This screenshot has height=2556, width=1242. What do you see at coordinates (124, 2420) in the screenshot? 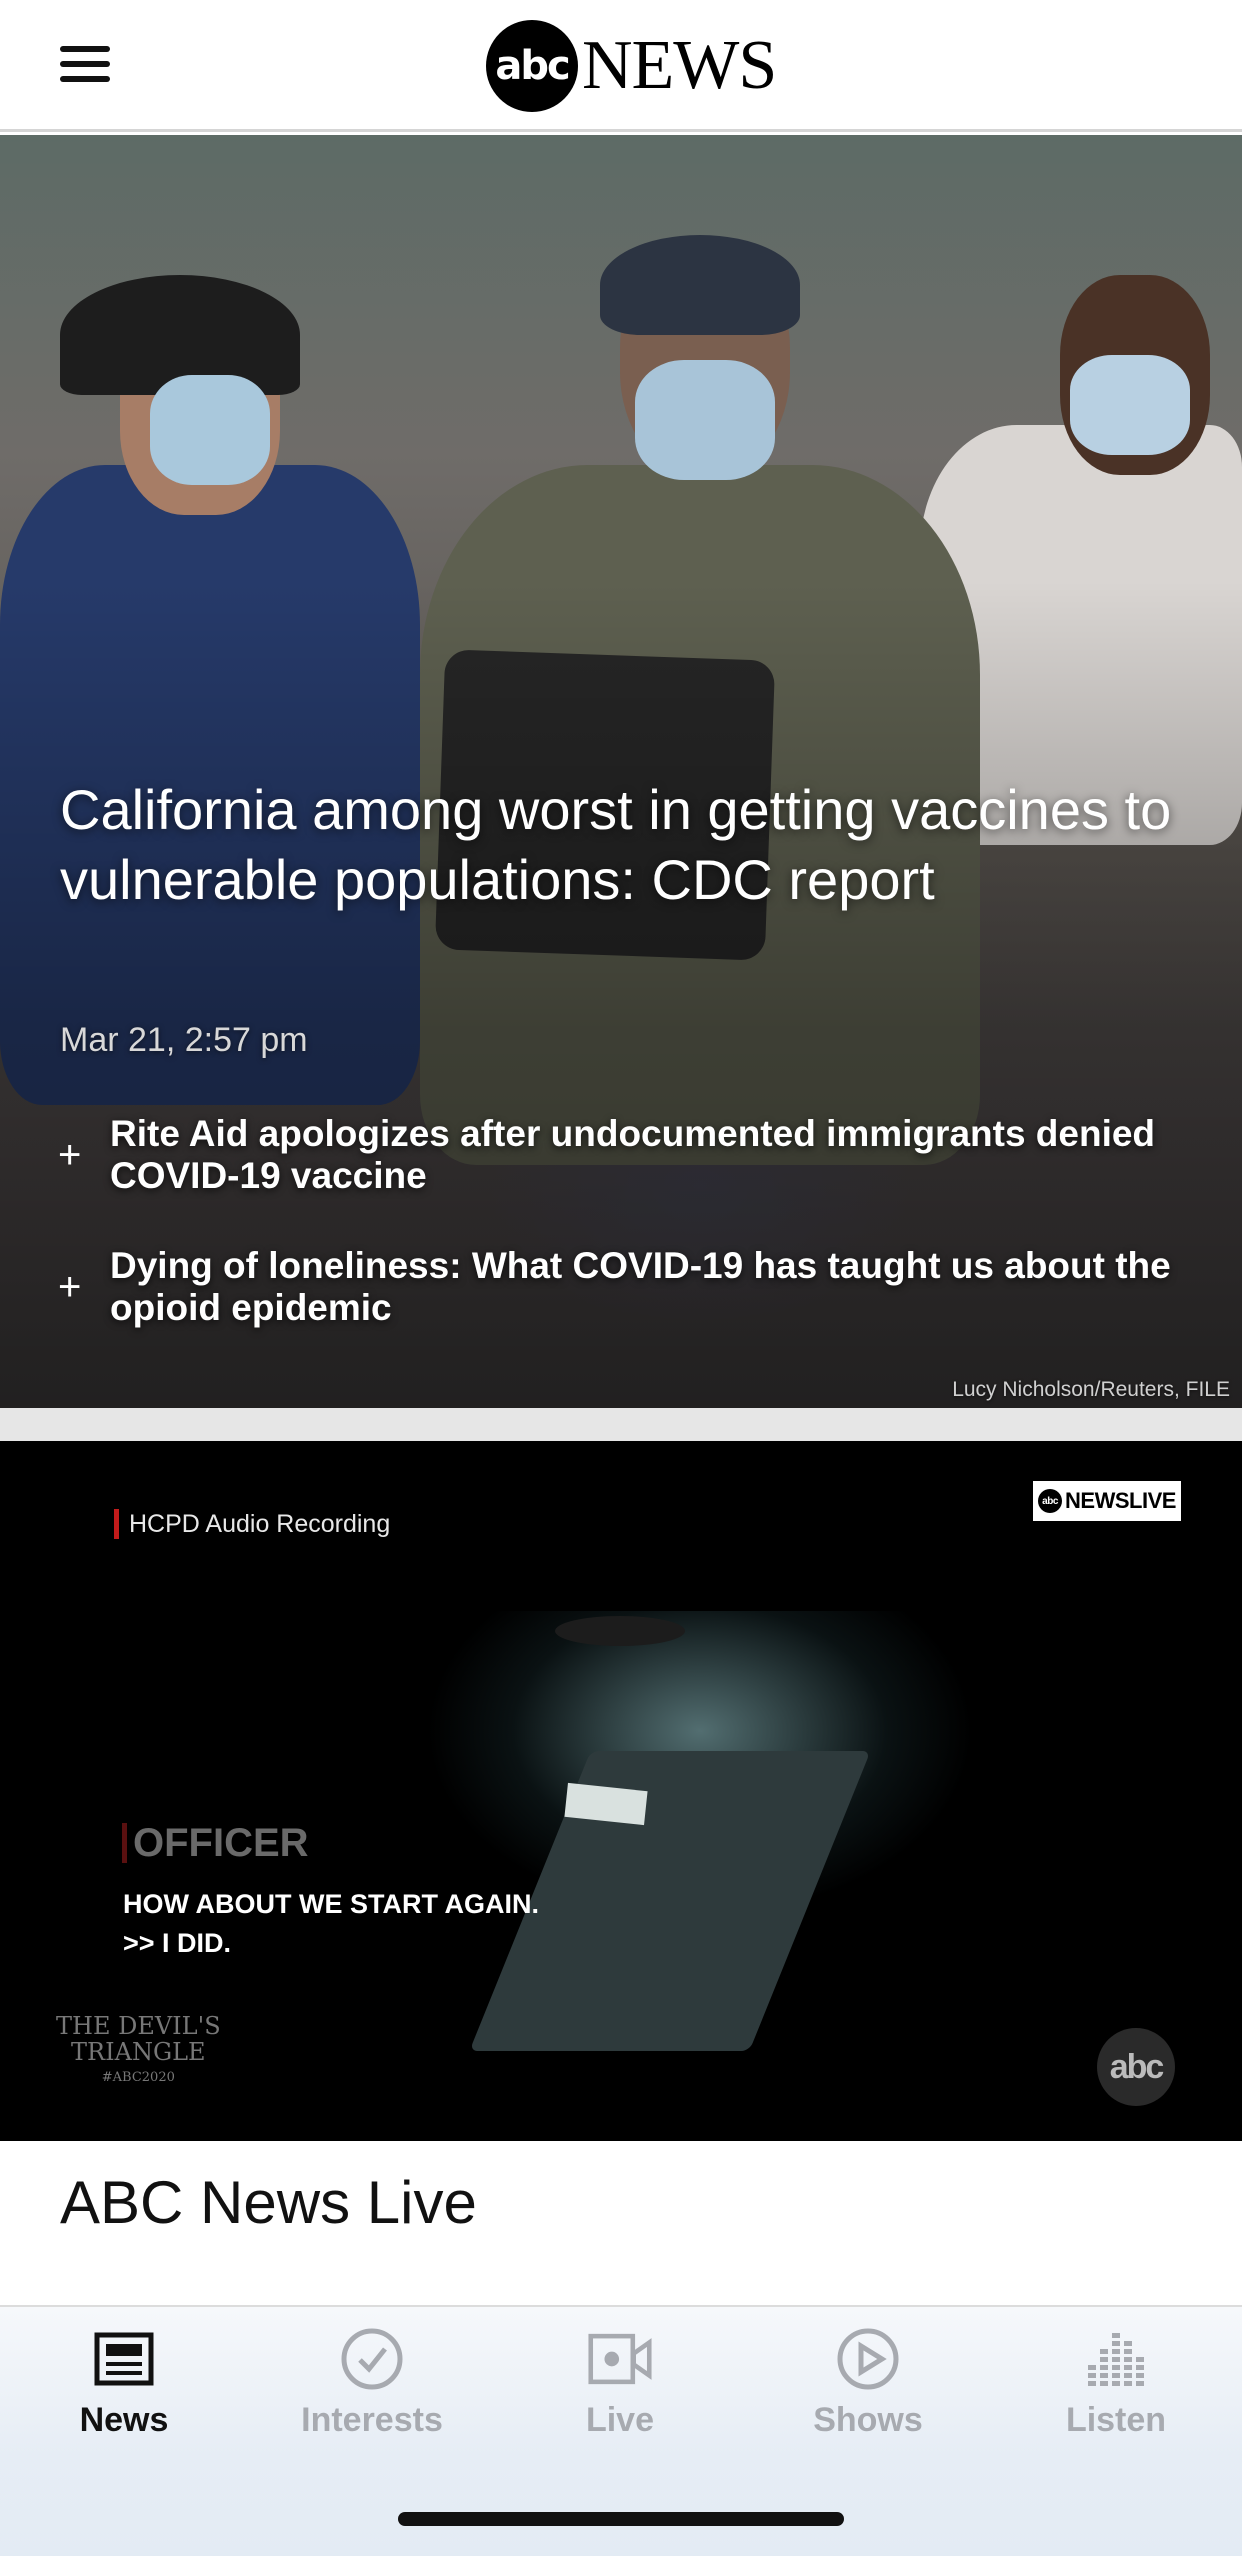
I see `tab-label: News` at bounding box center [124, 2420].